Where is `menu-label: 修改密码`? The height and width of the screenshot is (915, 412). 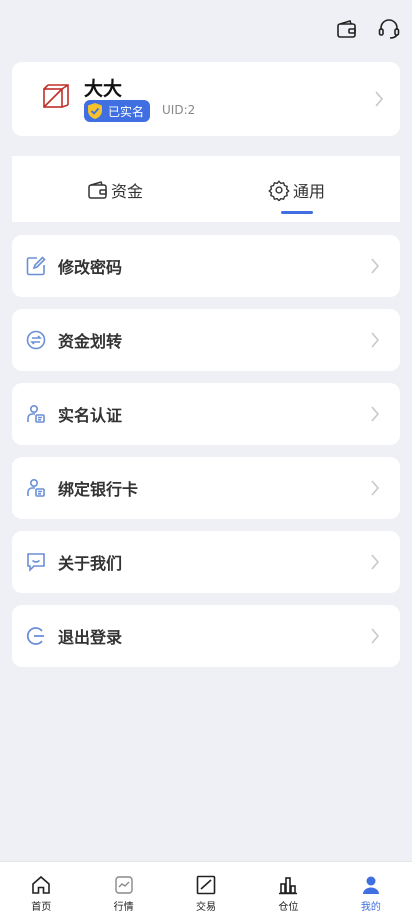
menu-label: 修改密码 is located at coordinates (90, 267).